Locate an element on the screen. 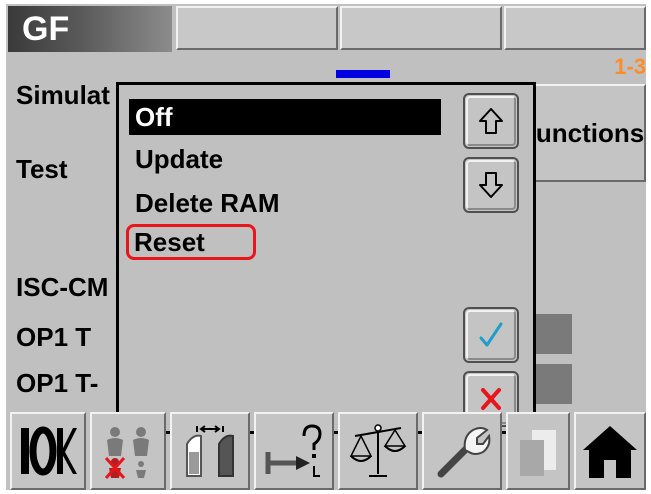 This screenshot has width=651, height=494. menu-item-reset: Reset is located at coordinates (191, 242).